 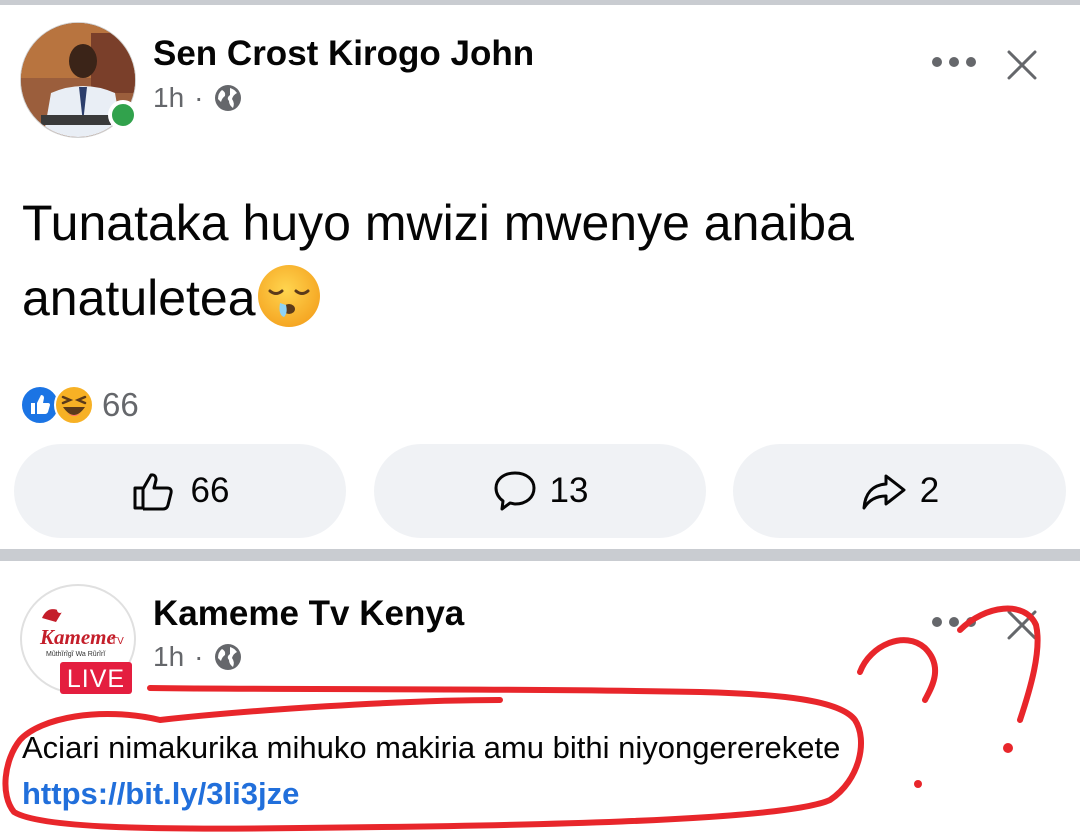 I want to click on post-link: https://bit.ly/3li3jze, so click(x=160, y=793).